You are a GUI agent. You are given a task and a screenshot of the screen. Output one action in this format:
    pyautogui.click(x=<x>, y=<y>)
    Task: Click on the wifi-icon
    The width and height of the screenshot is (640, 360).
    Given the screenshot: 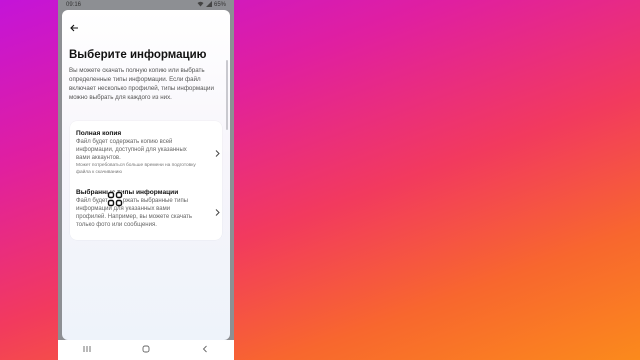 What is the action you would take?
    pyautogui.click(x=200, y=5)
    